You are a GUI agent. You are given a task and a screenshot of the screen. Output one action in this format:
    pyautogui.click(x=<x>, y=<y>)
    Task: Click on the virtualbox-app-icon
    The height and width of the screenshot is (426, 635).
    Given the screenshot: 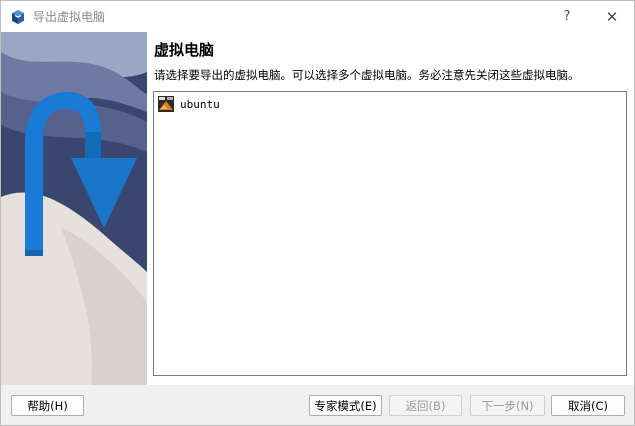 What is the action you would take?
    pyautogui.click(x=18, y=16)
    